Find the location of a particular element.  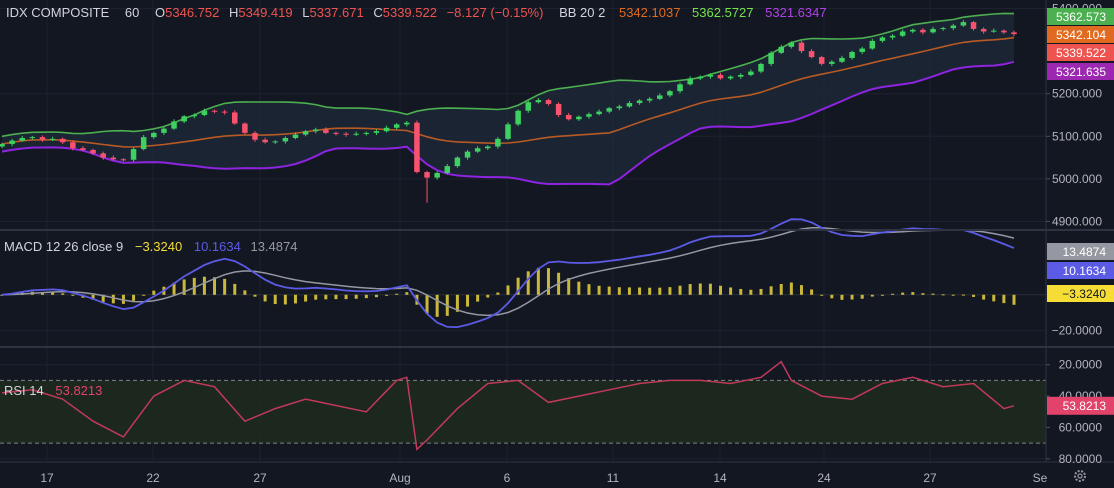

low-value: 5337.671 is located at coordinates (336, 12).